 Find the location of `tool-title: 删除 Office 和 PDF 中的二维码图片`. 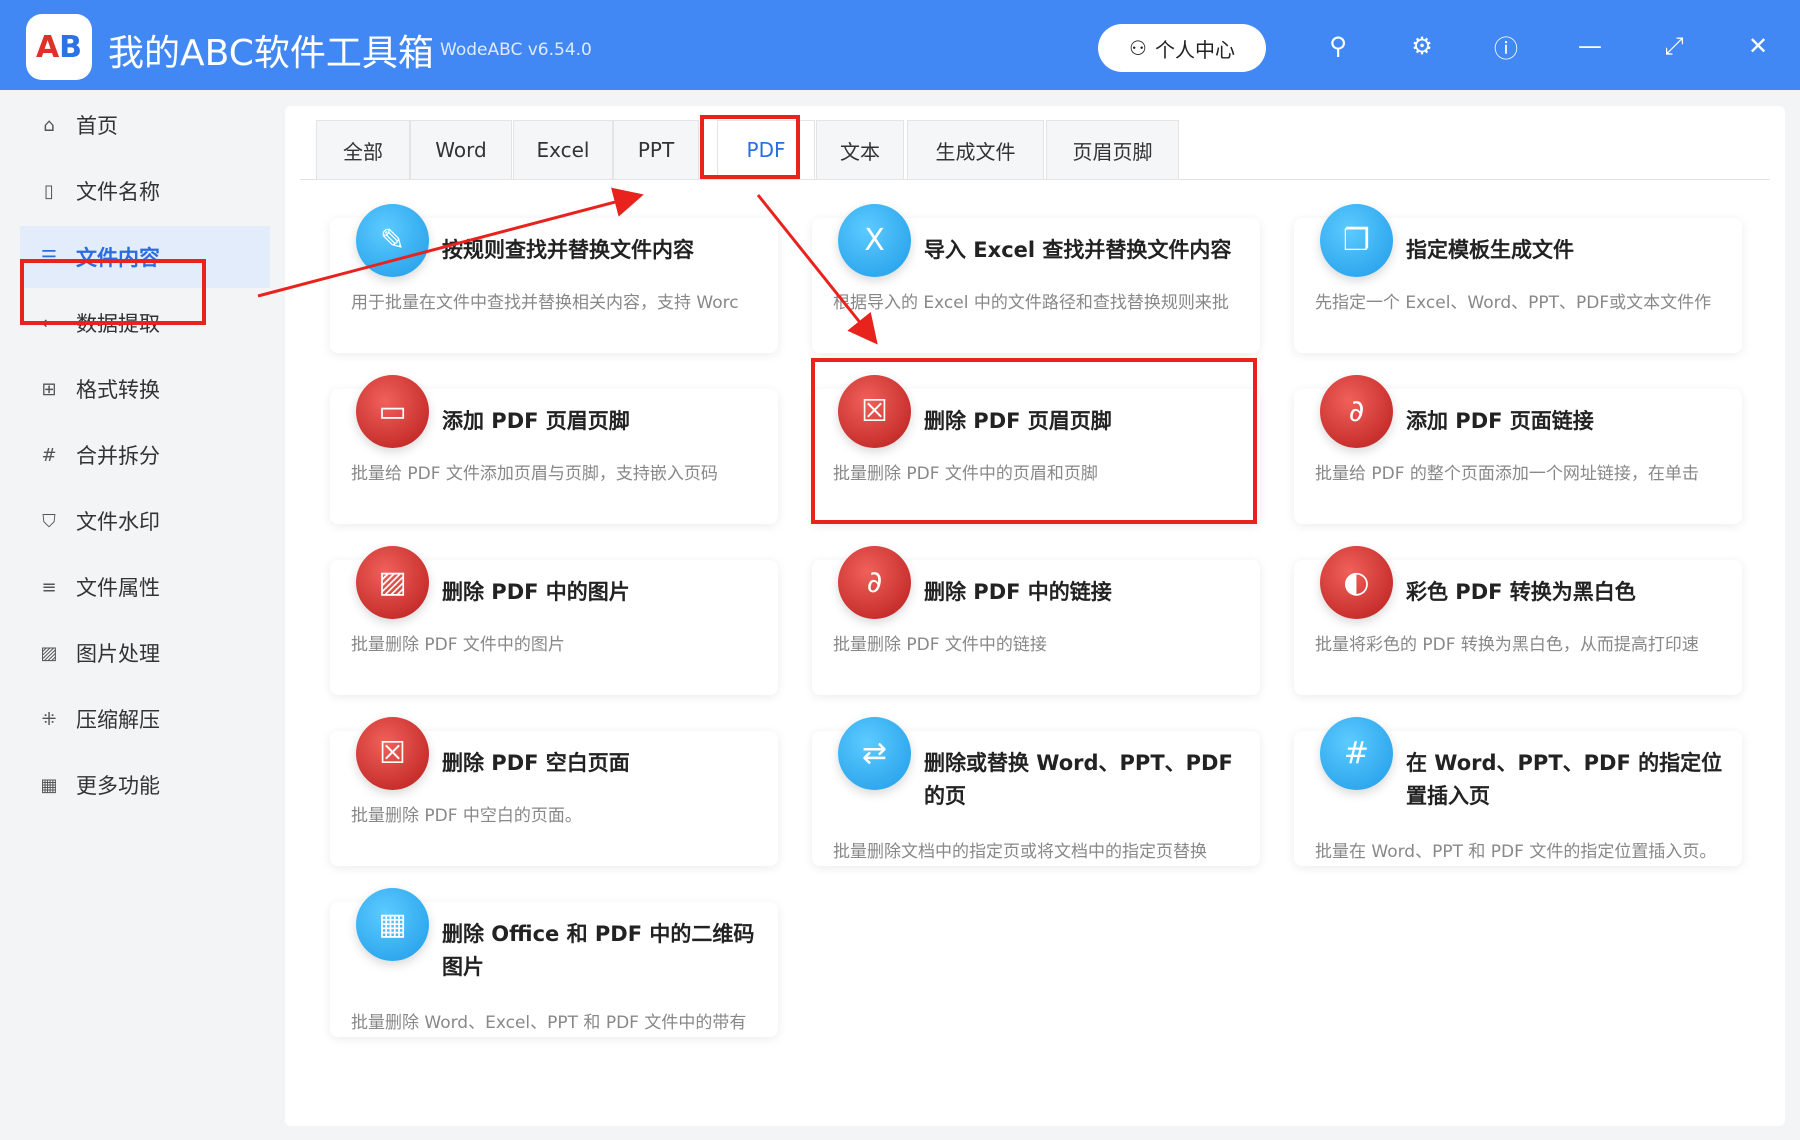

tool-title: 删除 Office 和 PDF 中的二维码图片 is located at coordinates (598, 950).